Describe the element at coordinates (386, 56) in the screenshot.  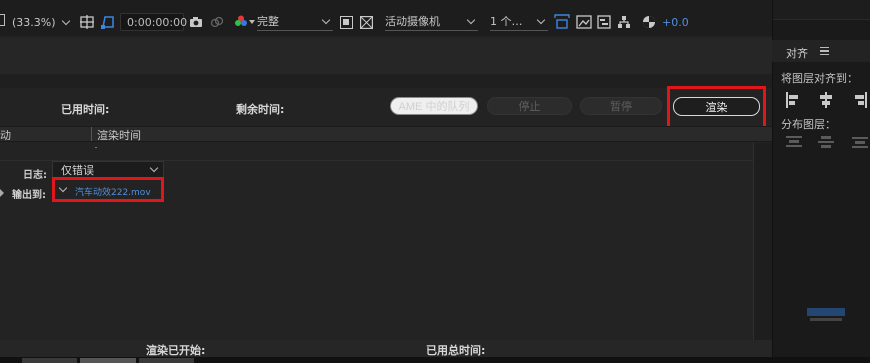
I see `panel-tab-strip` at that location.